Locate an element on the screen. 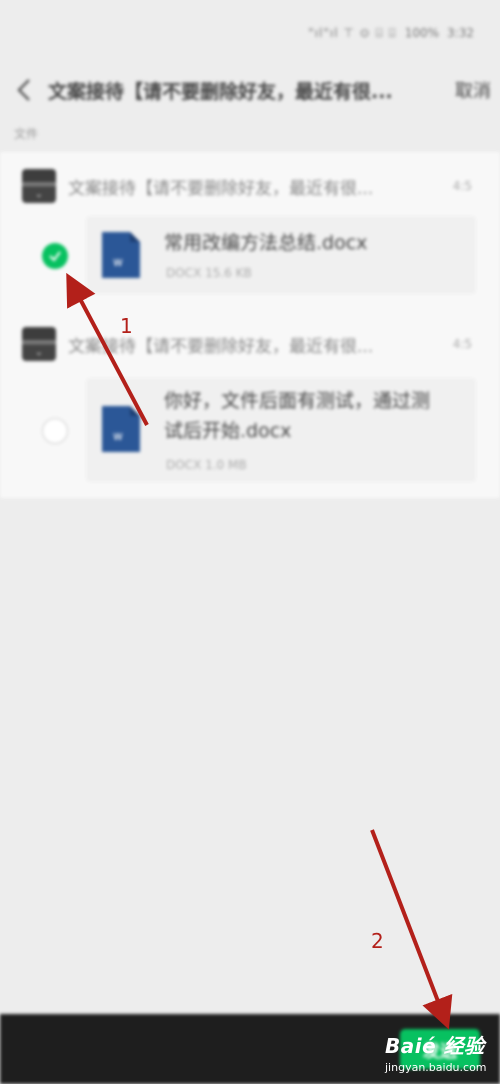  list-item: w 你好，文件后面有测试，通过测 试后开始.docx DOCX 1.0 MB is located at coordinates (250, 430).